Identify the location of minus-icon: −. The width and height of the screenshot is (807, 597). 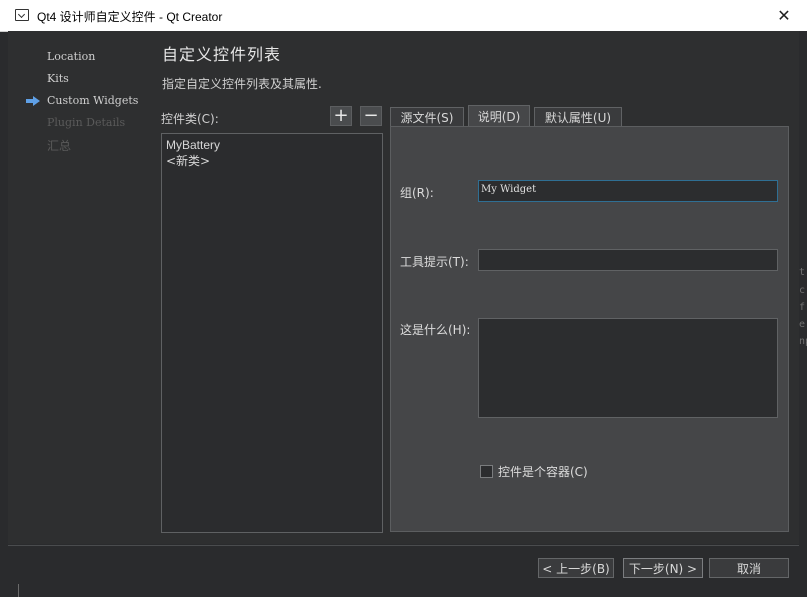
(371, 115).